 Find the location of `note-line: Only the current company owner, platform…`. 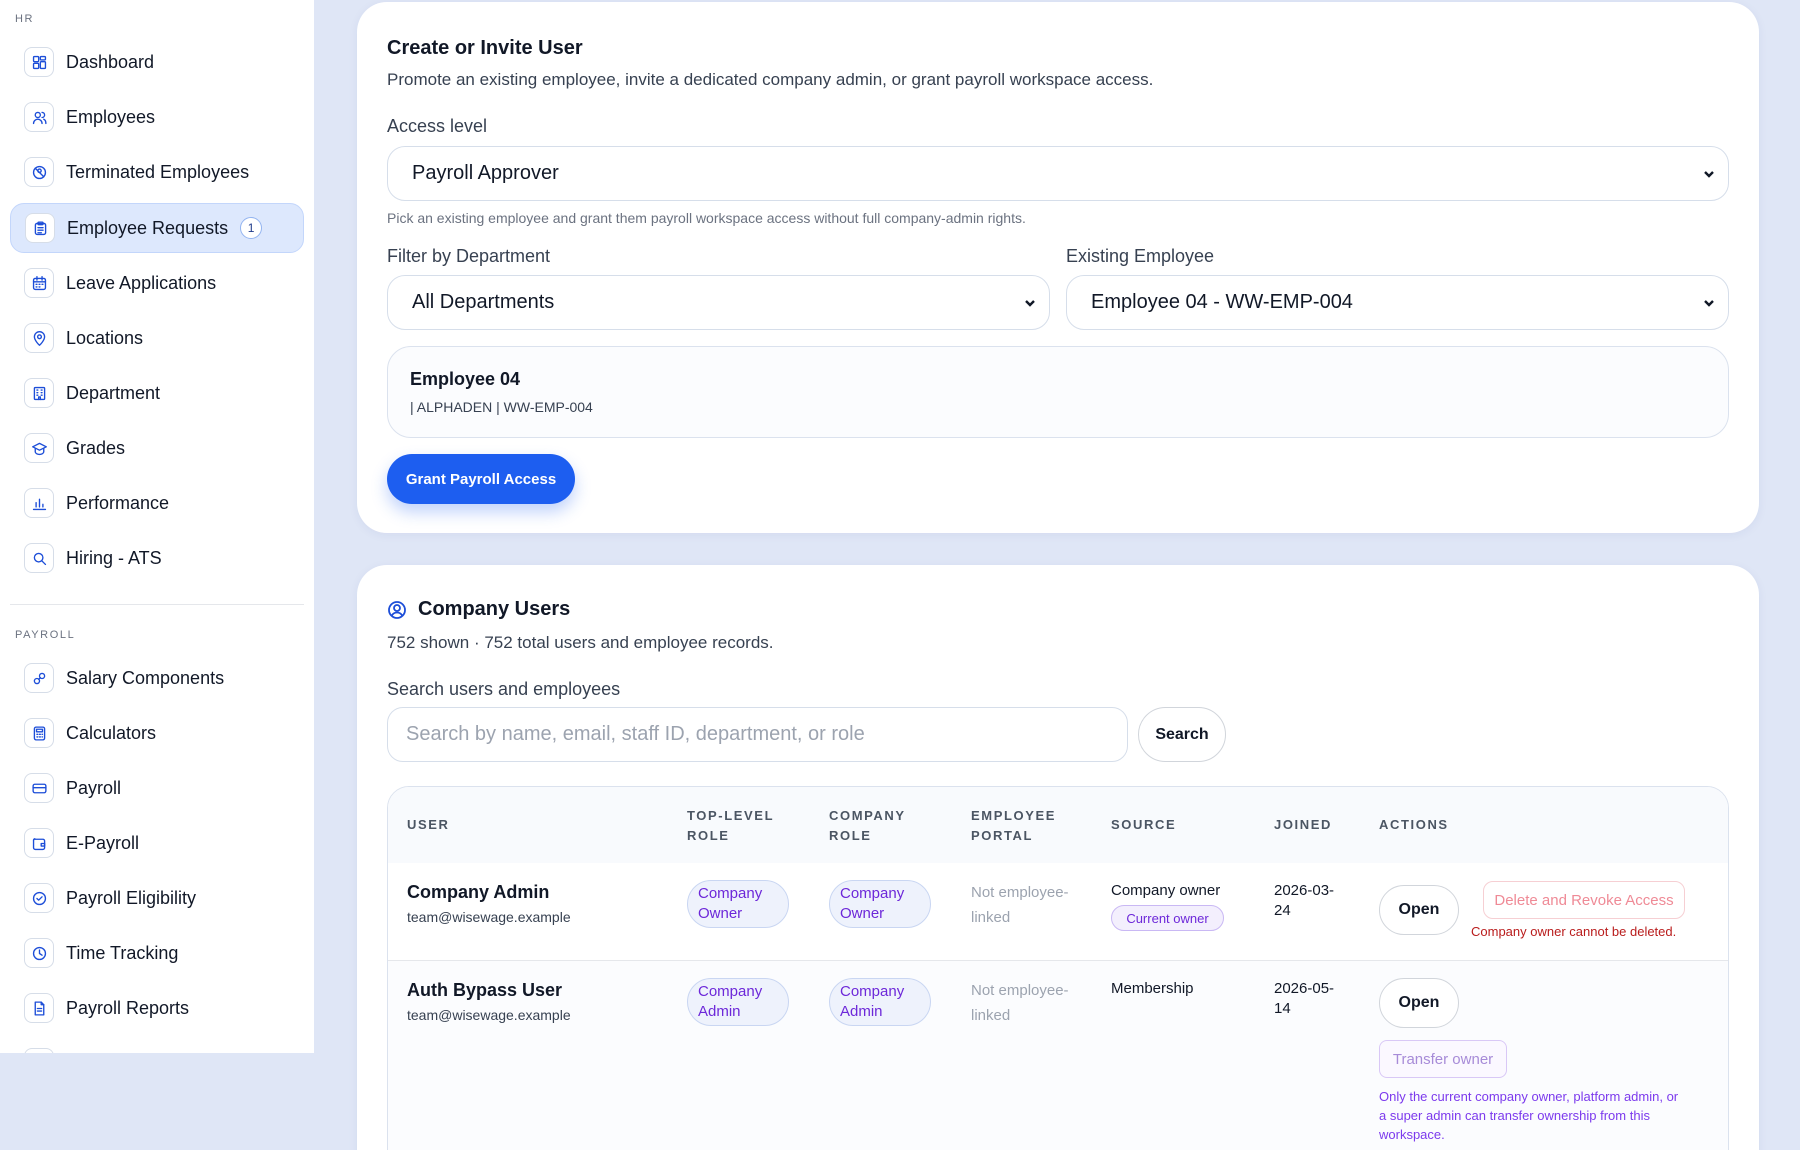

note-line: Only the current company owner, platform… is located at coordinates (1529, 1096).